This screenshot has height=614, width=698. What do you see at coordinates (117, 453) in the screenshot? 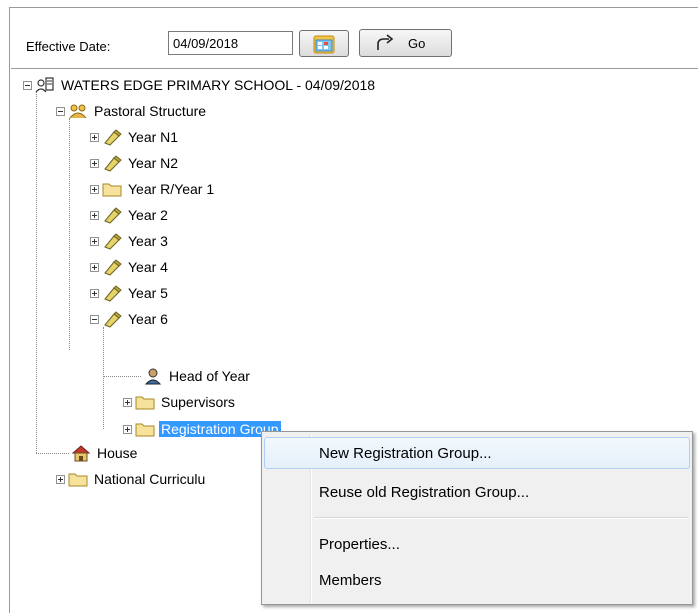
I see `tree-node-label: House` at bounding box center [117, 453].